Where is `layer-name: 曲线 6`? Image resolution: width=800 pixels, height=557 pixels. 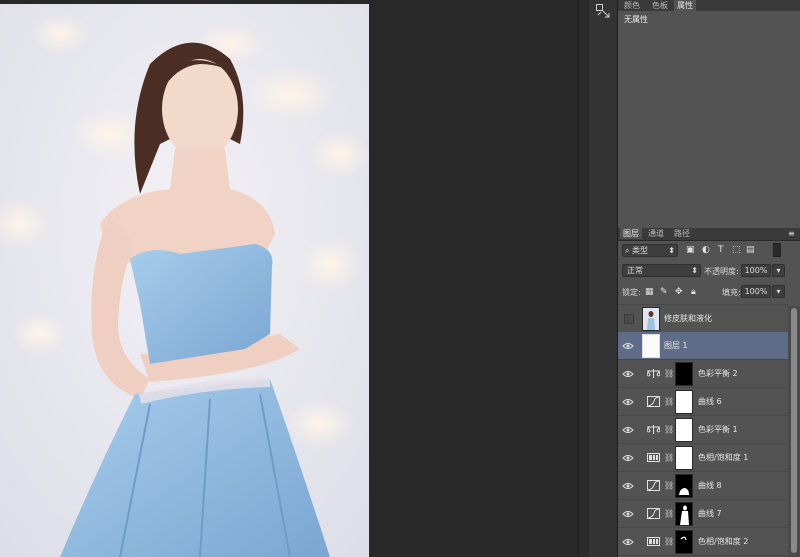
layer-name: 曲线 6 is located at coordinates (710, 401).